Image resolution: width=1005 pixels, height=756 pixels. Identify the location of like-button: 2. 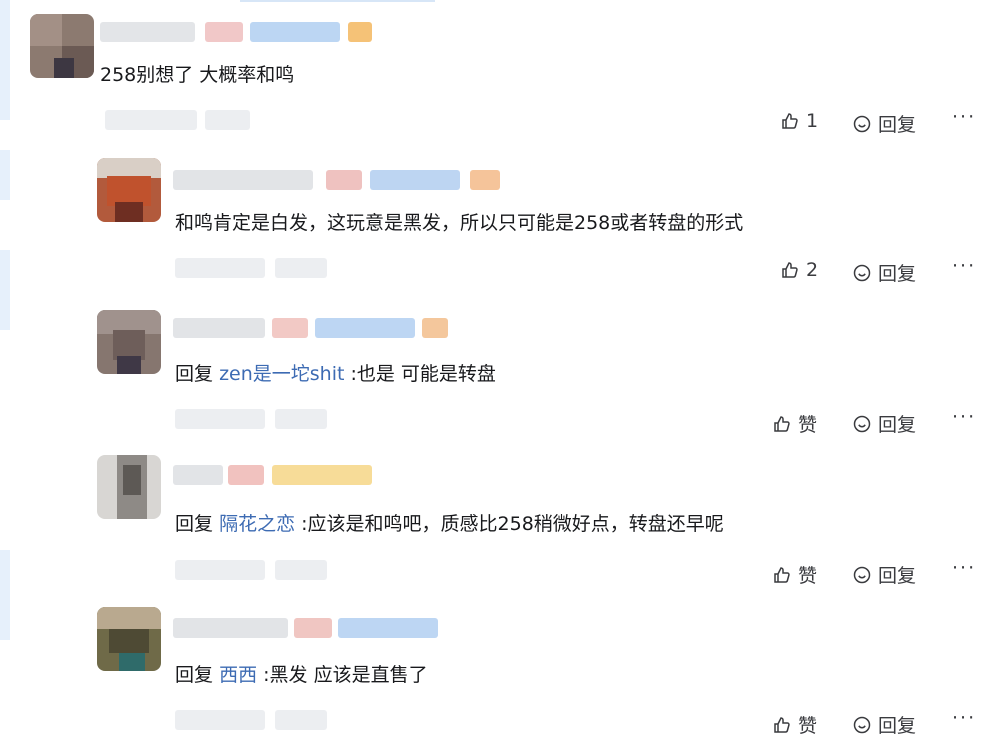
(799, 270).